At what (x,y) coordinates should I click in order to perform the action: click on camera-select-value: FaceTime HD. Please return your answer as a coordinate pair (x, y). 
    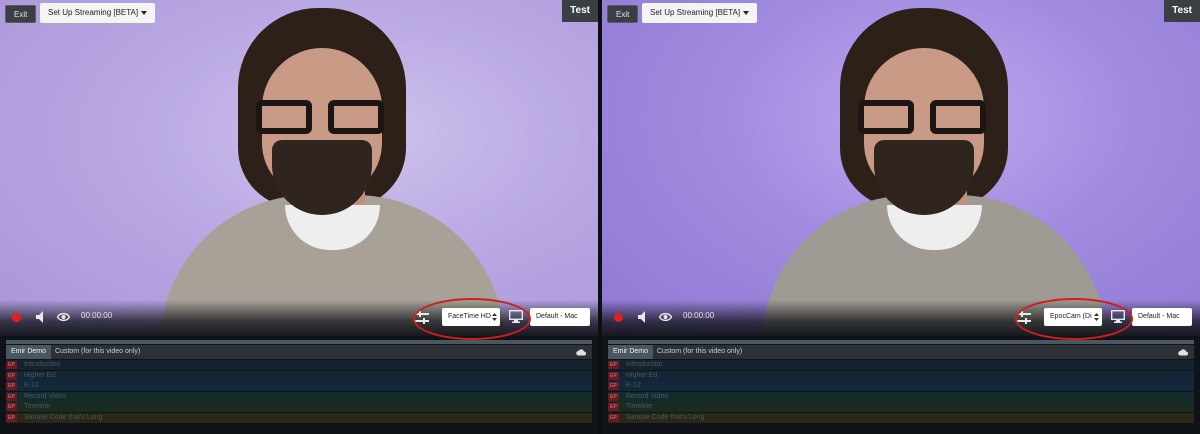
    Looking at the image, I should click on (469, 316).